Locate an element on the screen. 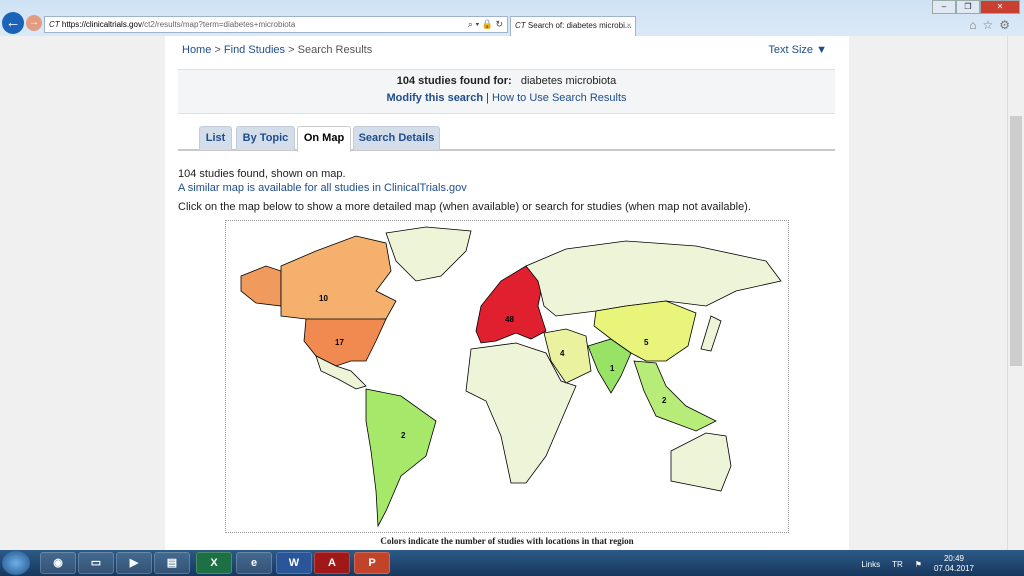  tab-by-topic: By Topic is located at coordinates (265, 138).